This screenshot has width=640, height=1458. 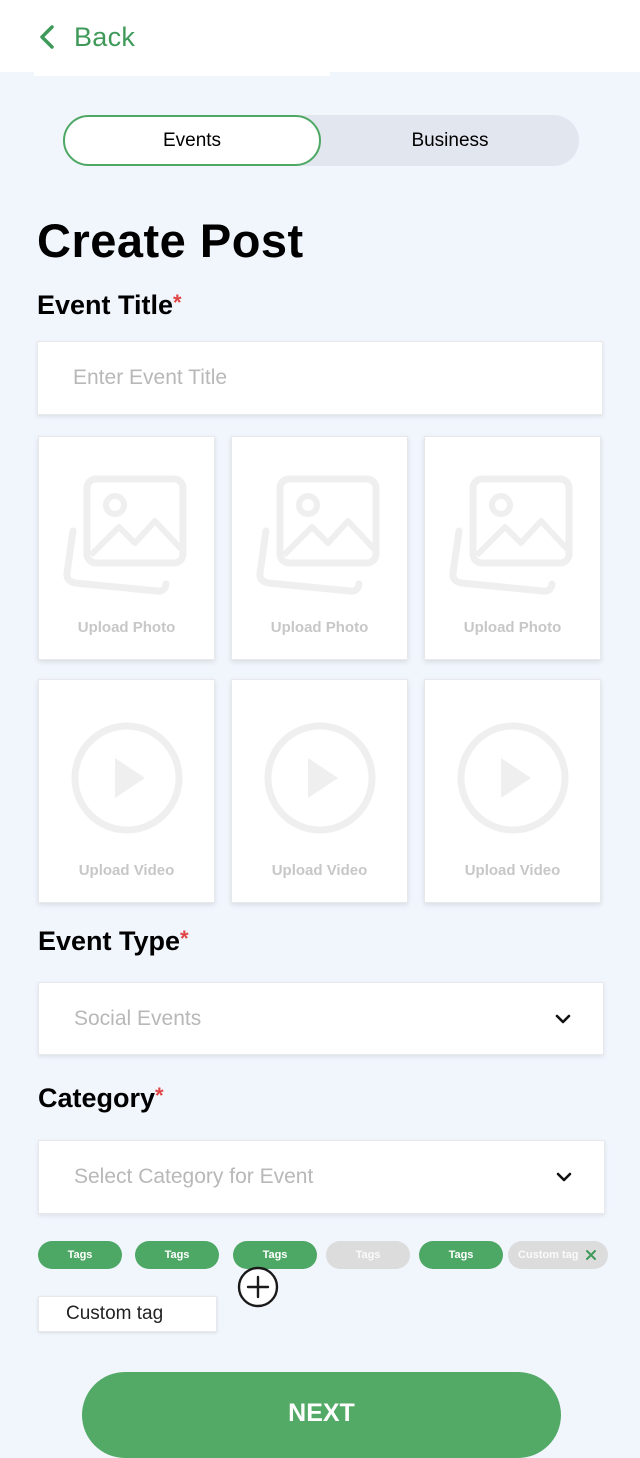 What do you see at coordinates (591, 1255) in the screenshot?
I see `remove-icon` at bounding box center [591, 1255].